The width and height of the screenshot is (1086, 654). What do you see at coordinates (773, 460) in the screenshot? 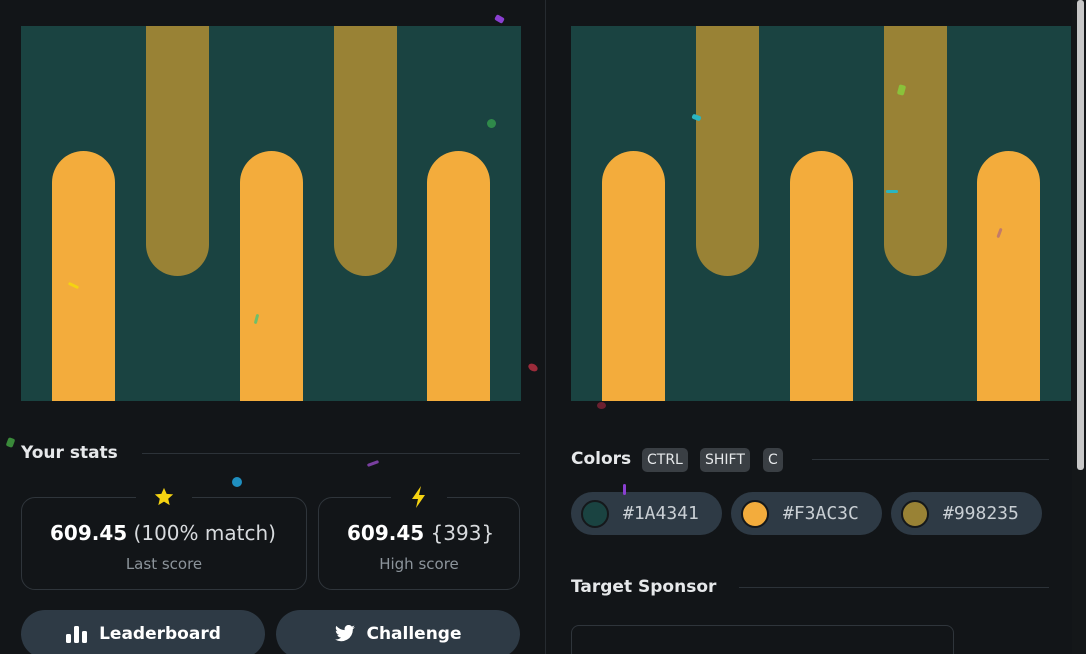
I see `kbd-c: C` at bounding box center [773, 460].